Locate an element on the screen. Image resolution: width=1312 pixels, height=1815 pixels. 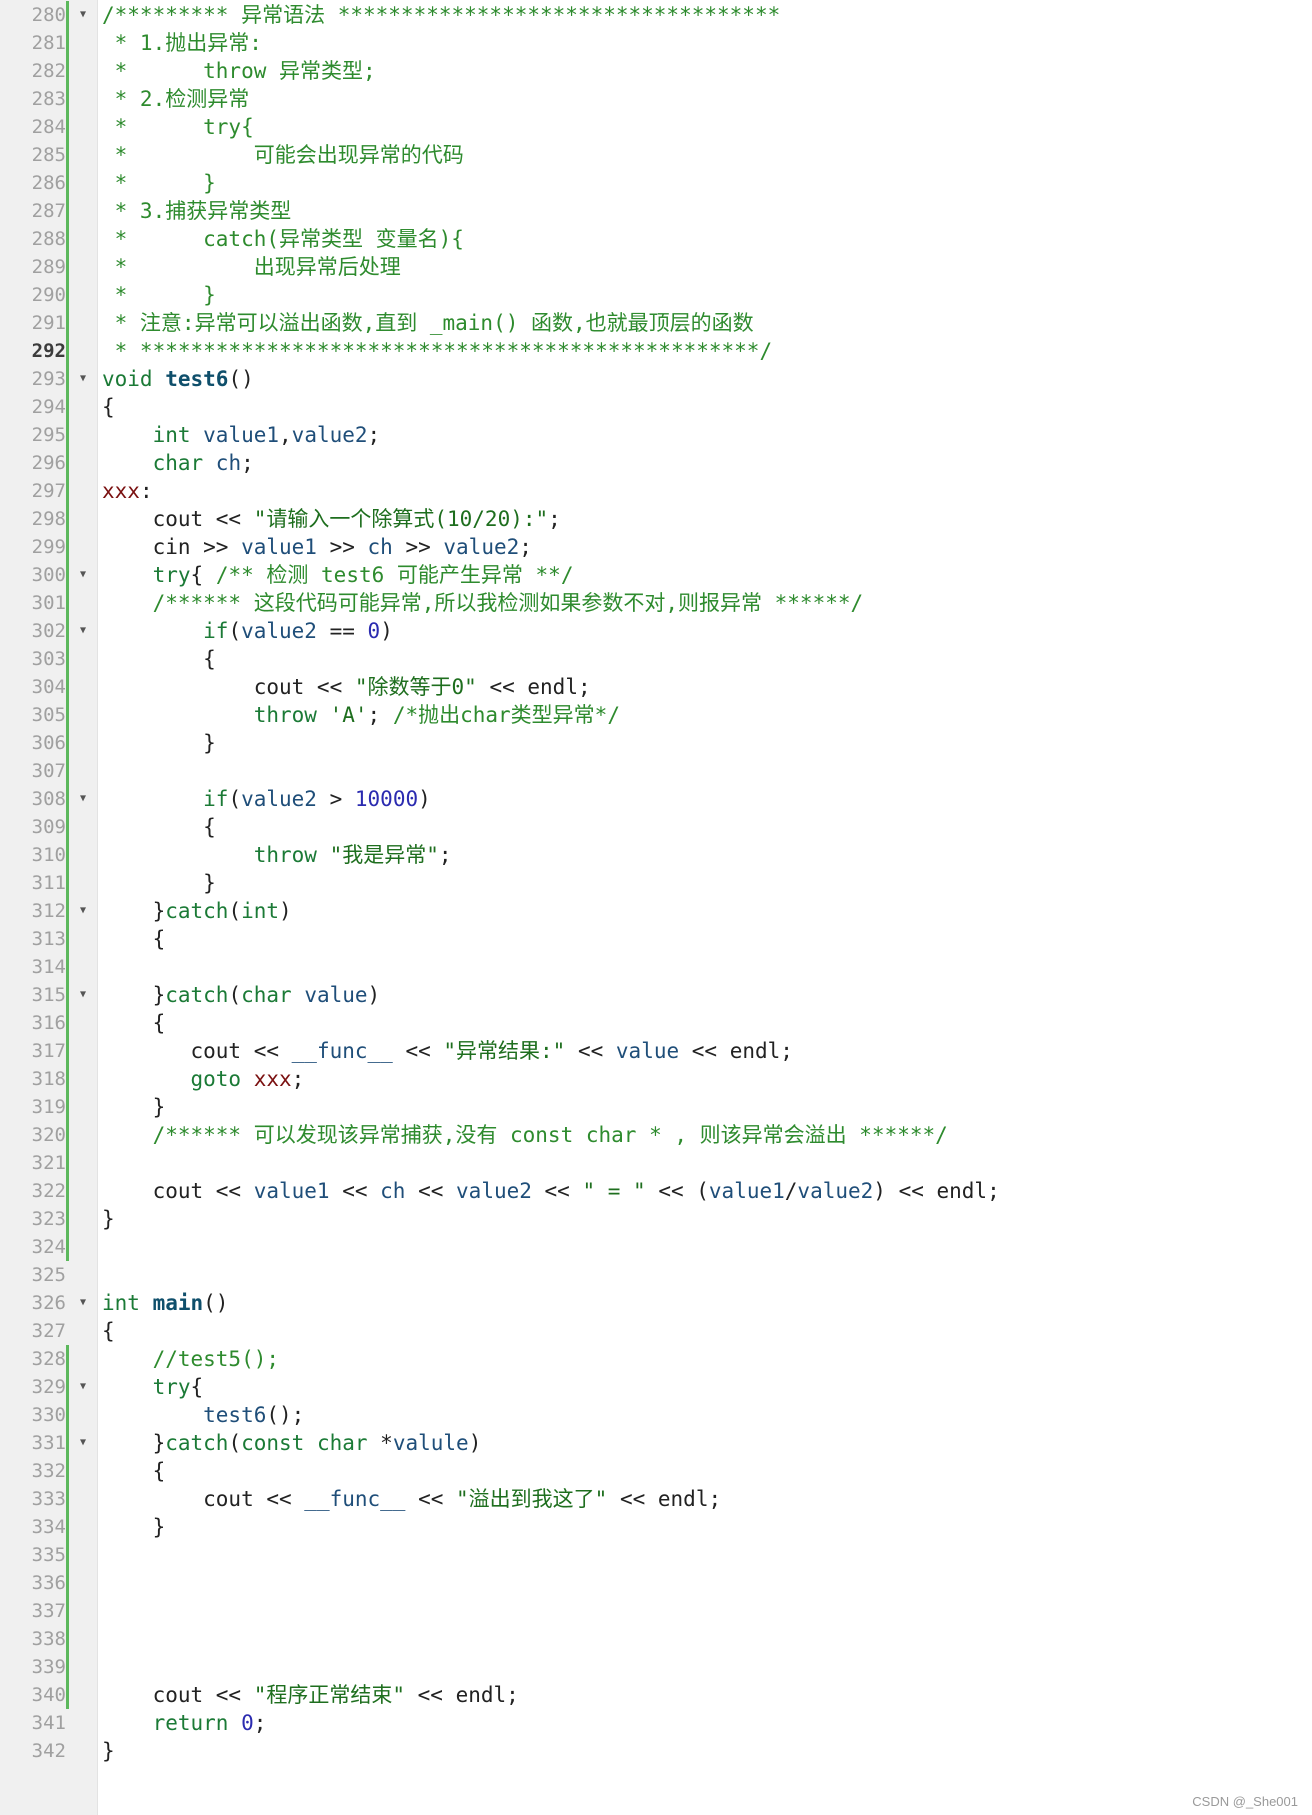
code-line: 315 ▼ }catch(char value) is located at coordinates (656, 995).